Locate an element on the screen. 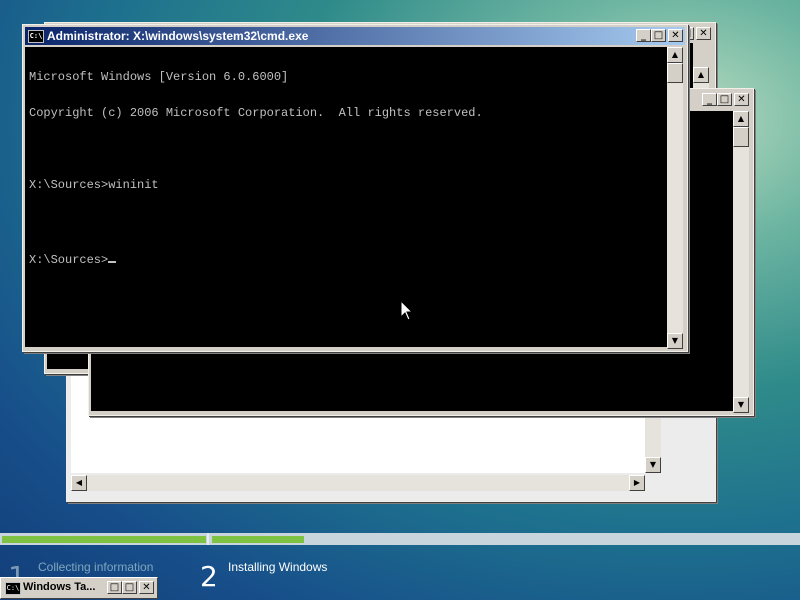 The height and width of the screenshot is (600, 800). setup-horizontal-scrollbar: ◀ ▶ is located at coordinates (358, 483).